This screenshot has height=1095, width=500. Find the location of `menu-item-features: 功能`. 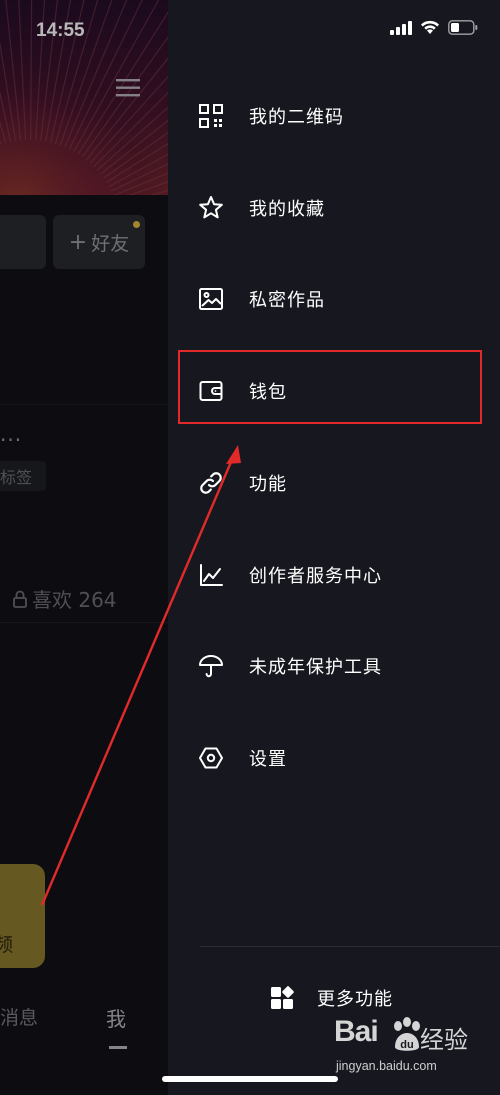

menu-item-features: 功能 is located at coordinates (341, 483).